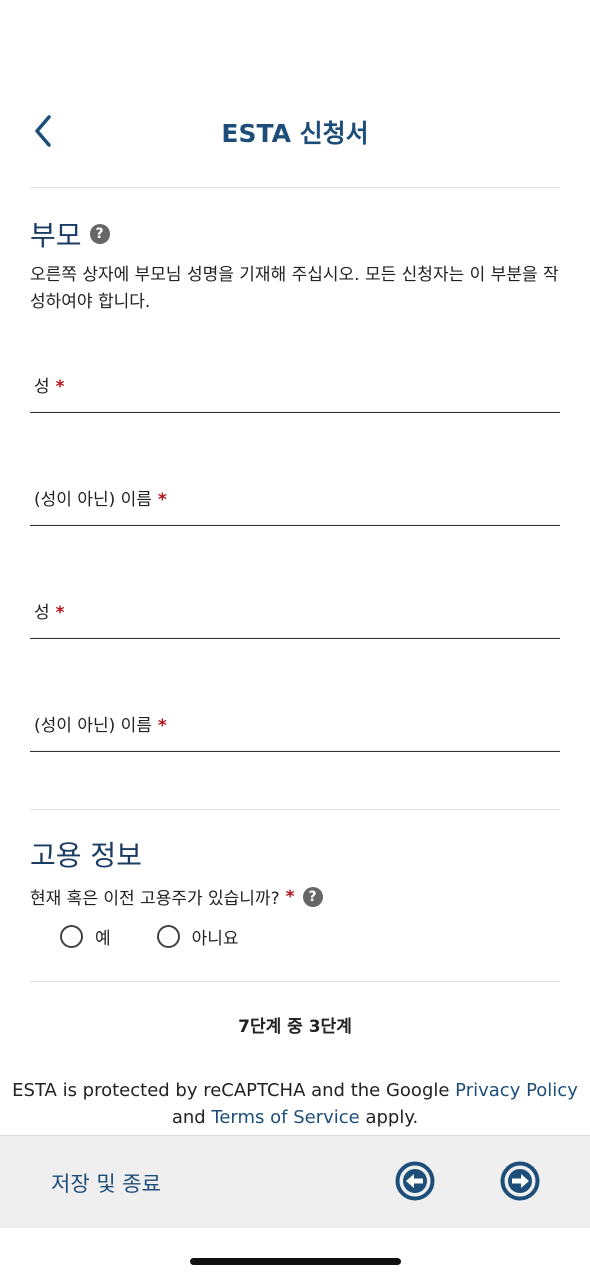 The width and height of the screenshot is (590, 1278). I want to click on privacy-policy-link: Privacy Policy, so click(516, 1090).